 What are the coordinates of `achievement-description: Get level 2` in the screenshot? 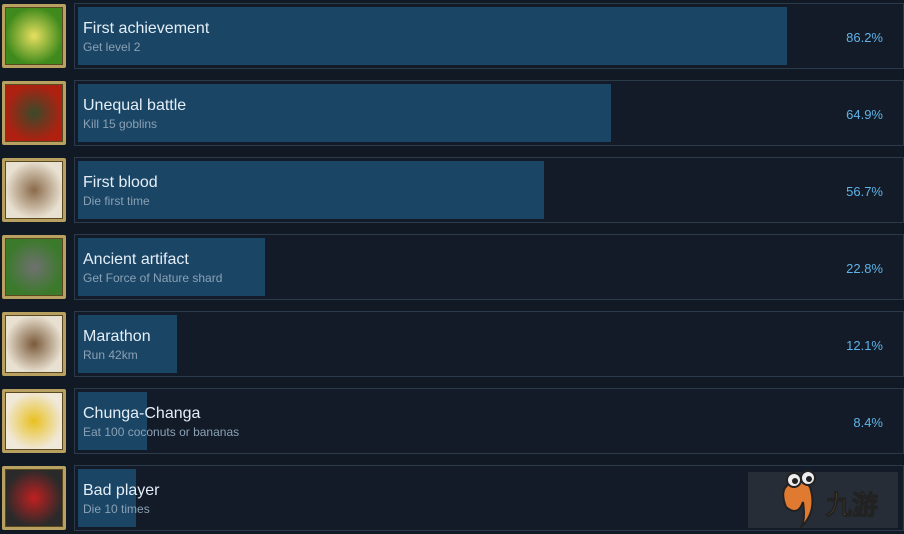 It's located at (112, 47).